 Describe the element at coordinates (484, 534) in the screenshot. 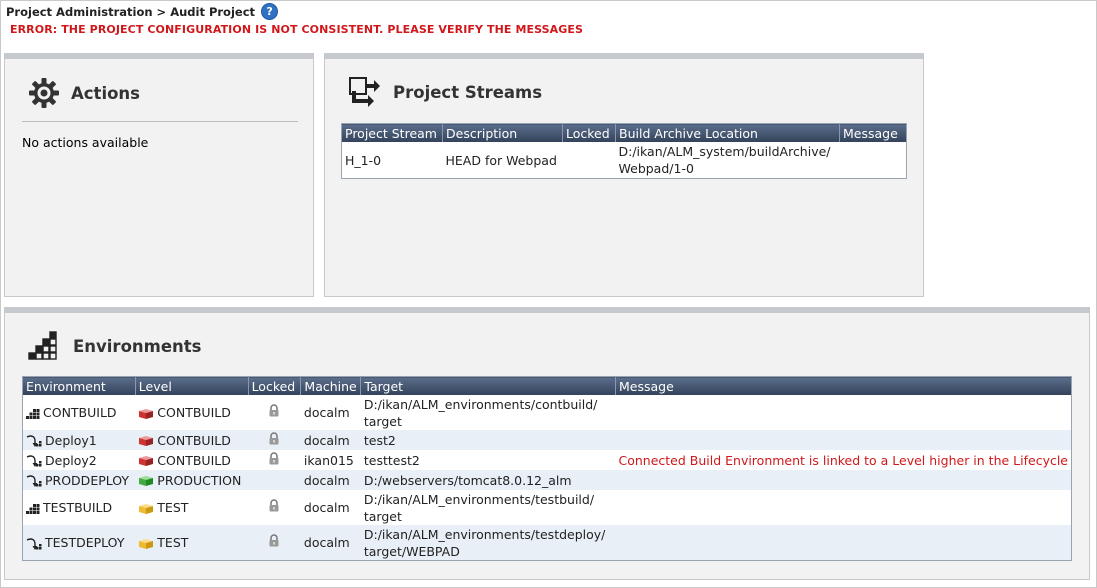

I see `target-line: D:/ikan/ALM_environments/testdeploy/` at that location.